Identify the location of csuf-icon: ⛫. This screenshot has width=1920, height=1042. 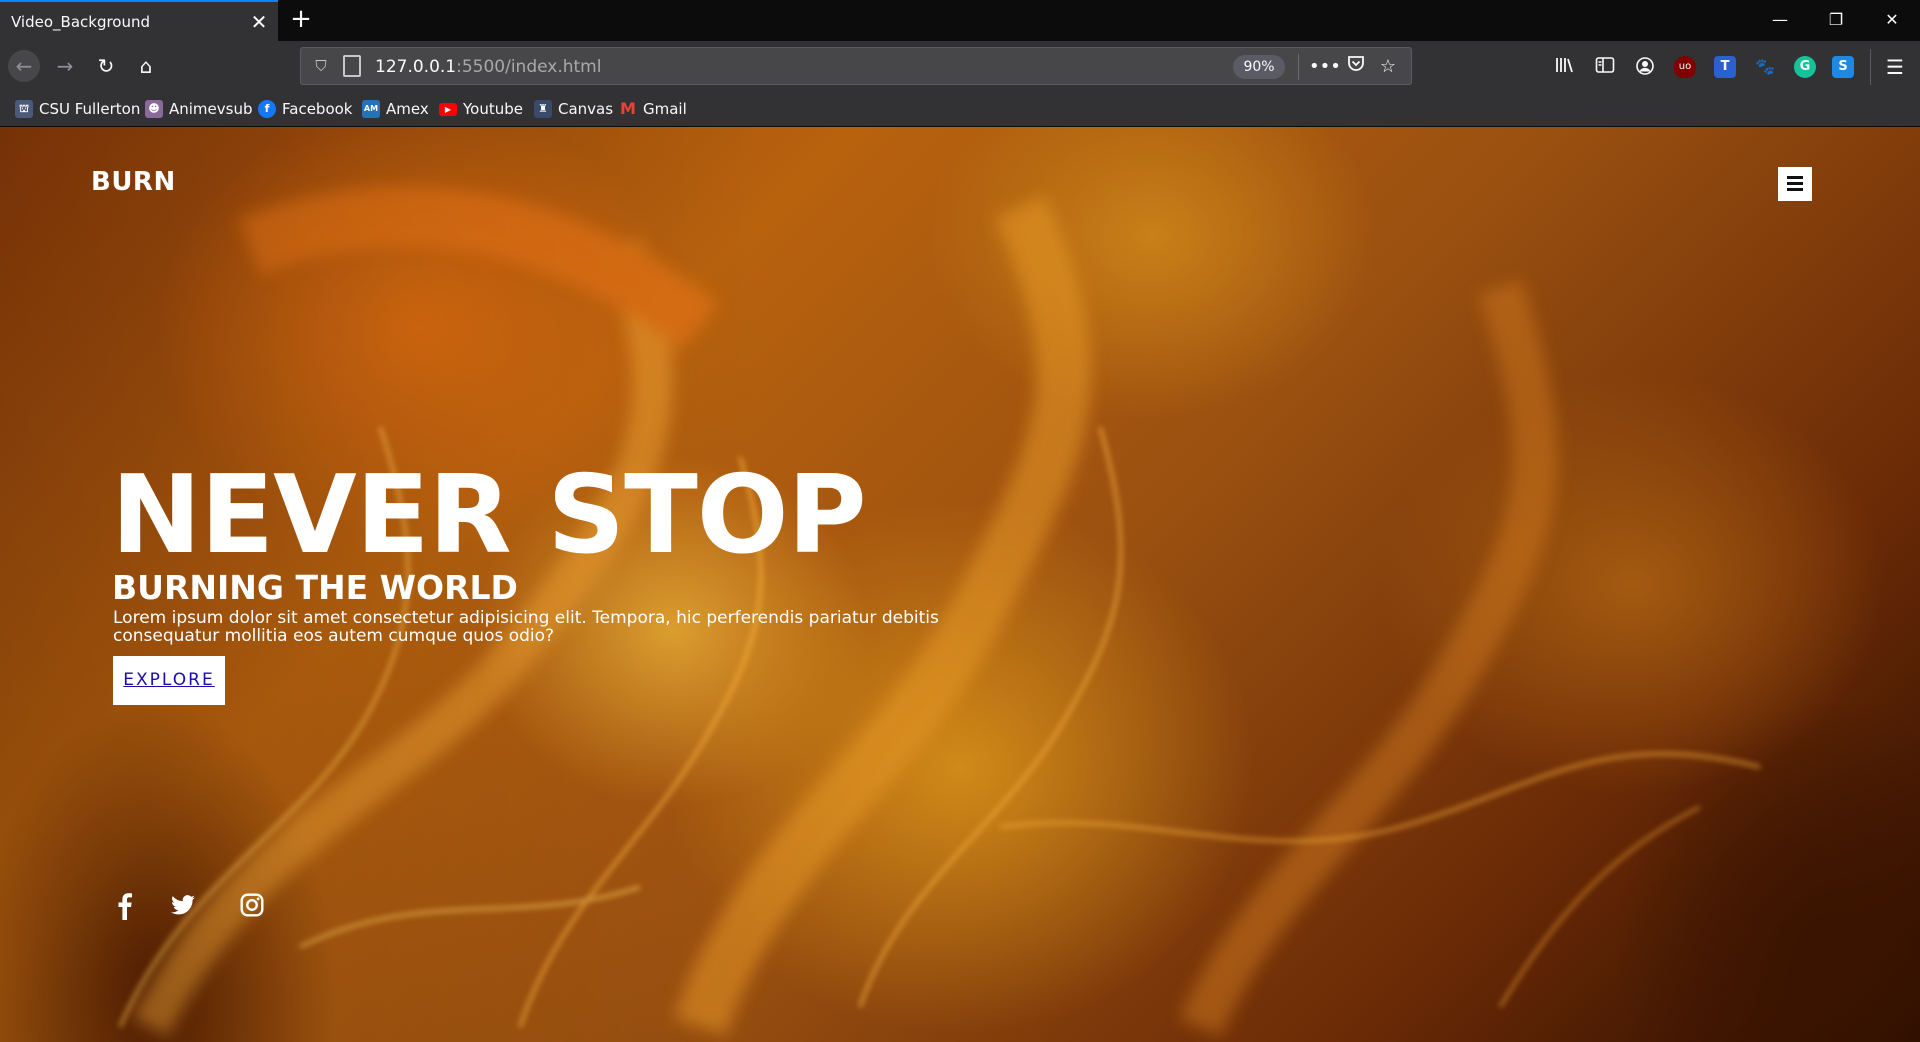
(24, 109).